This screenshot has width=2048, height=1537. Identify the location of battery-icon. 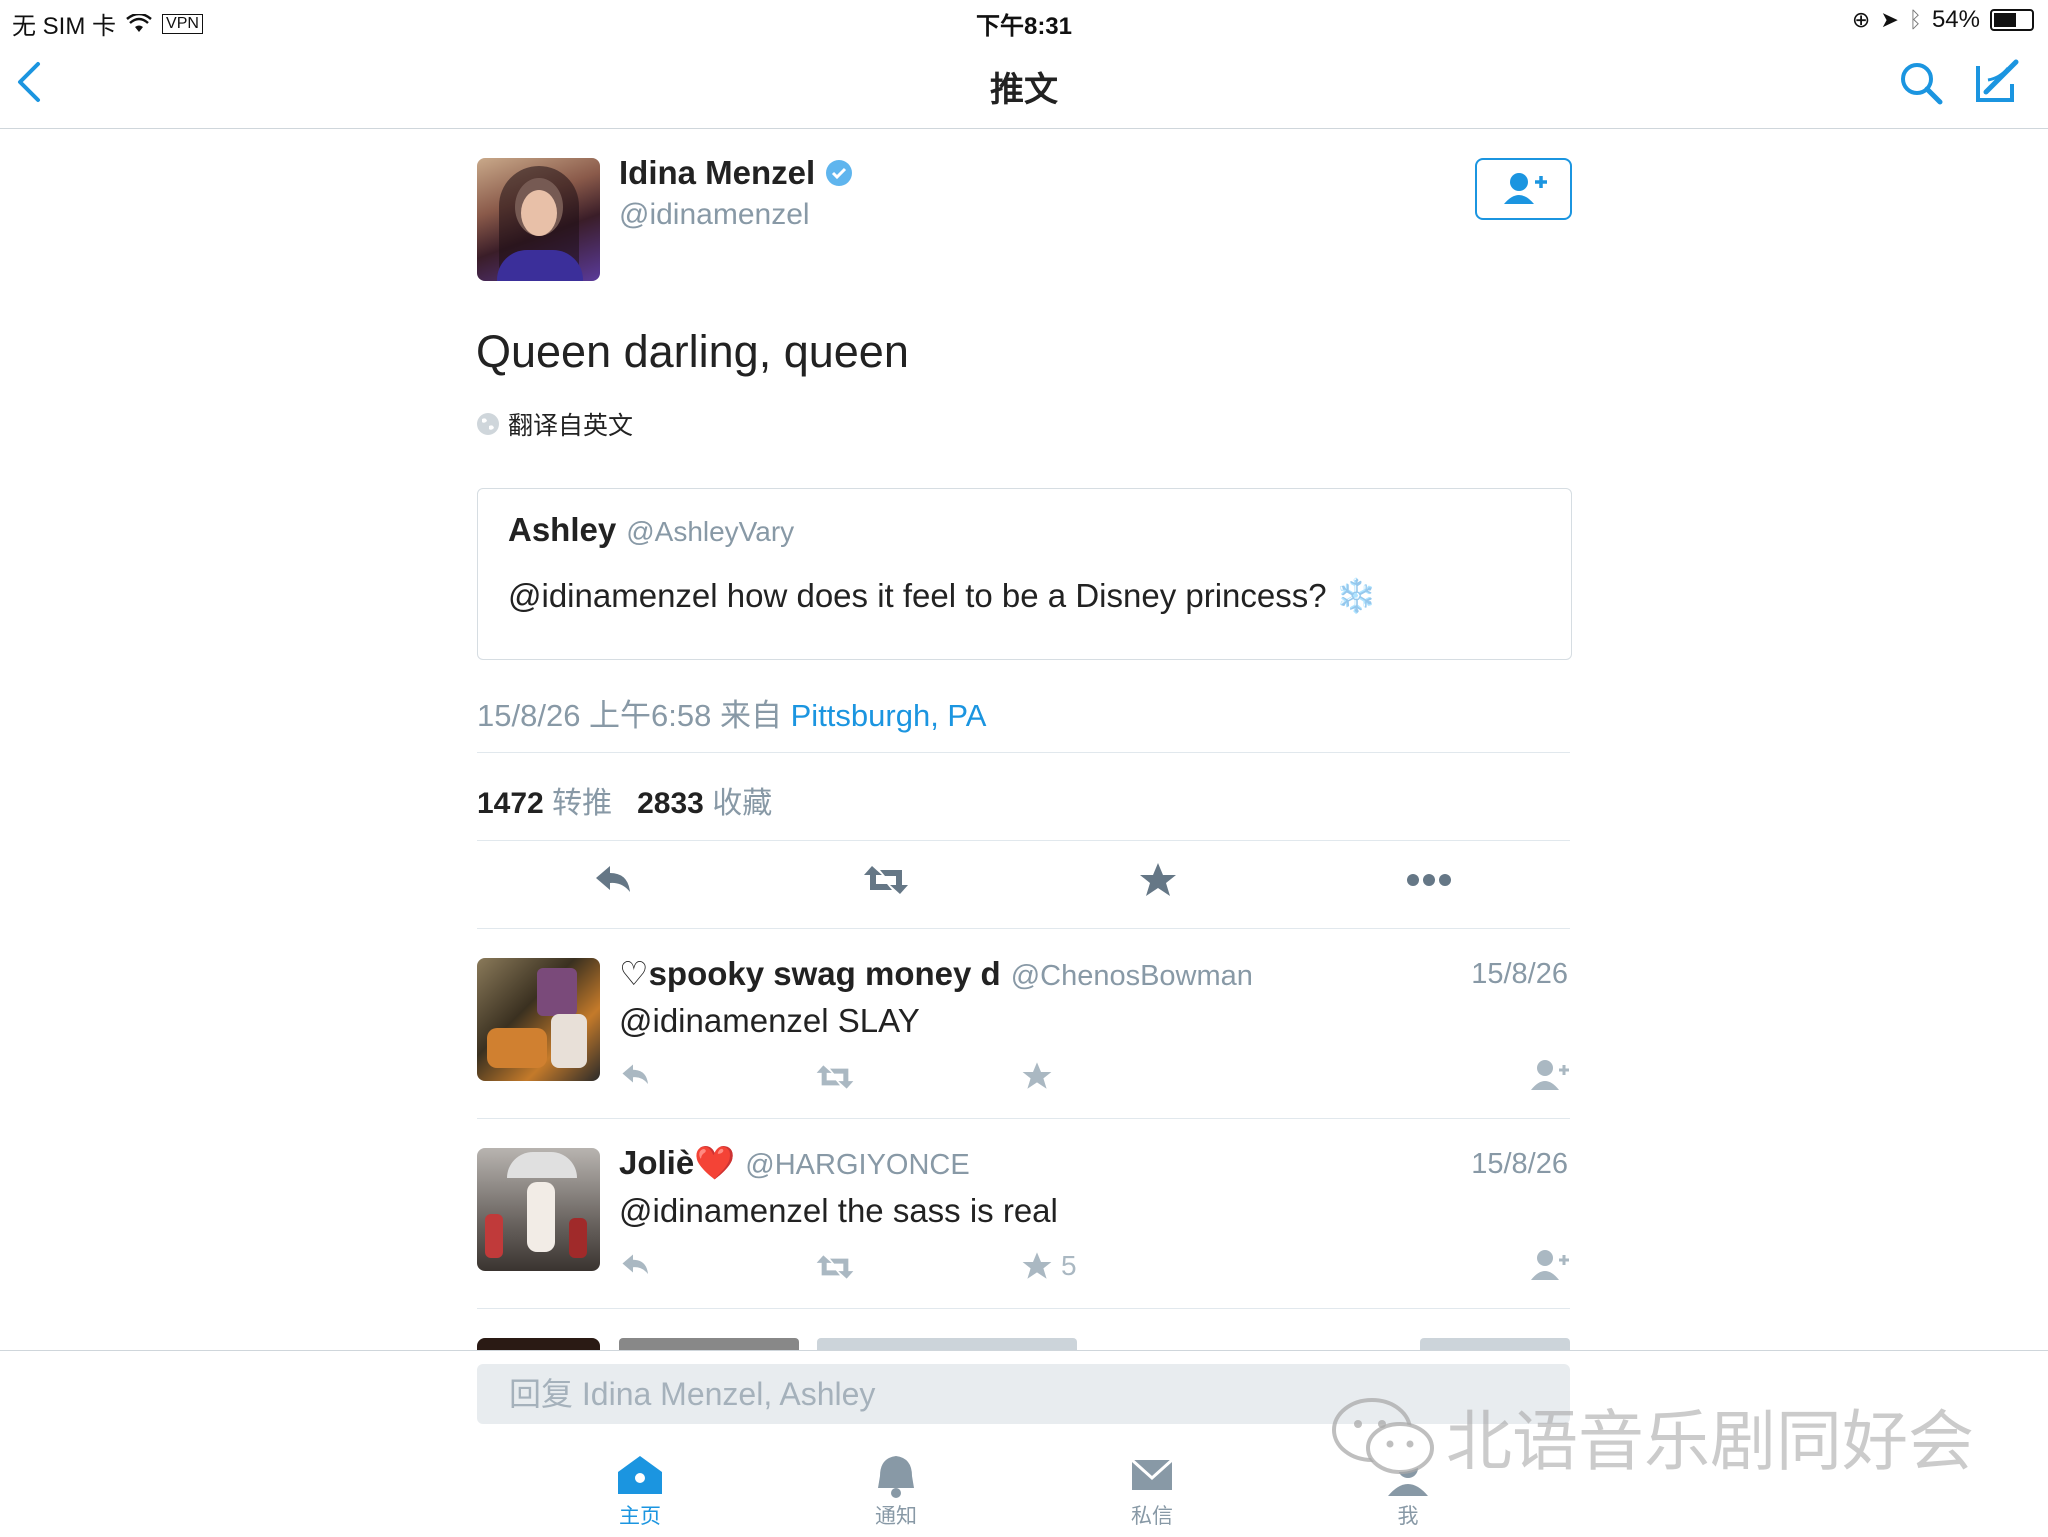
(2012, 20).